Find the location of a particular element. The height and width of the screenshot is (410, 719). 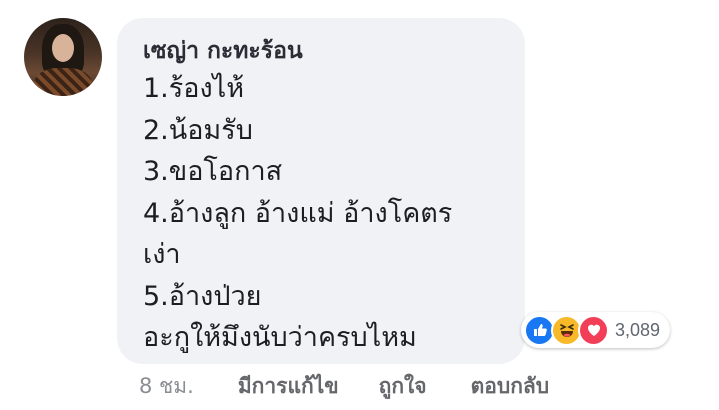

comment-line: 3.ขอโอกาส is located at coordinates (213, 171).